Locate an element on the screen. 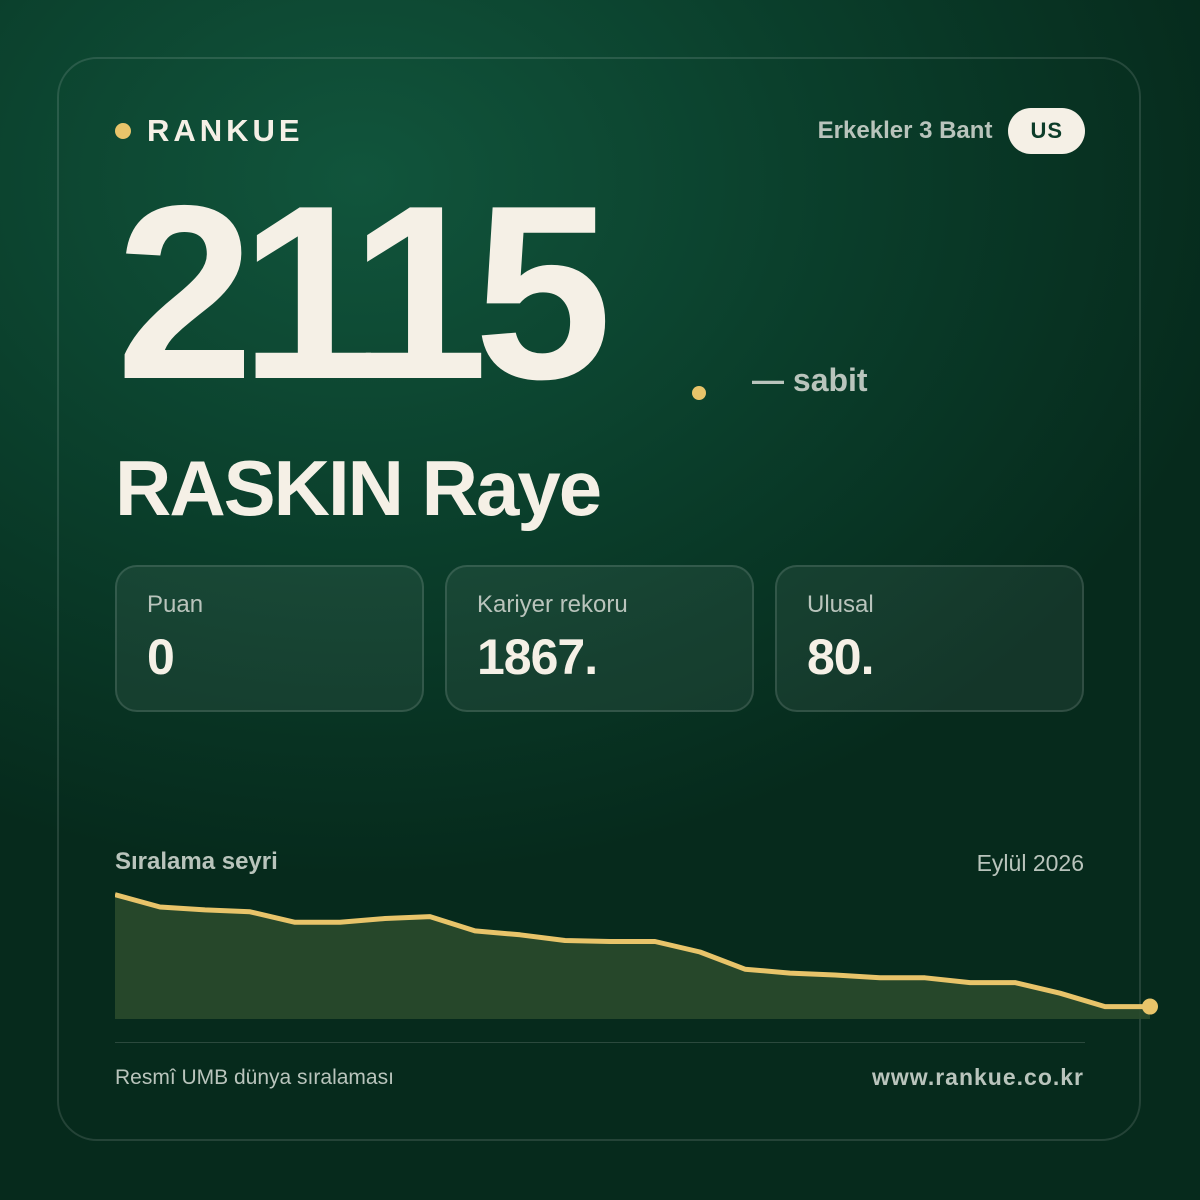 Image resolution: width=1200 pixels, height=1200 pixels. stat-value: 1867. is located at coordinates (537, 657).